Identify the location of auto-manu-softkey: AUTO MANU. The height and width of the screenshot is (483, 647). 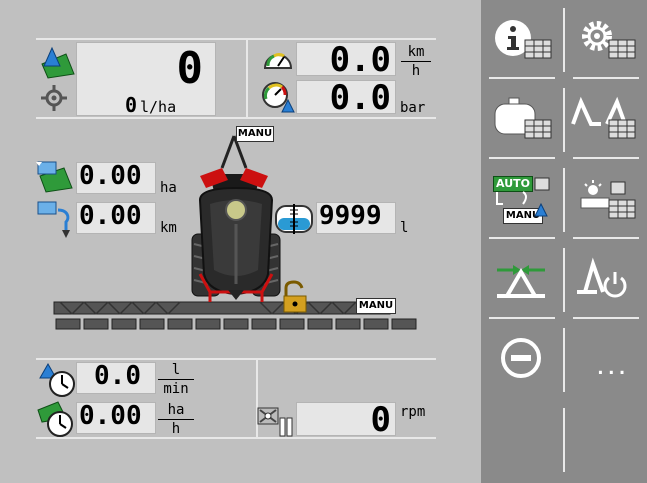
(523, 199).